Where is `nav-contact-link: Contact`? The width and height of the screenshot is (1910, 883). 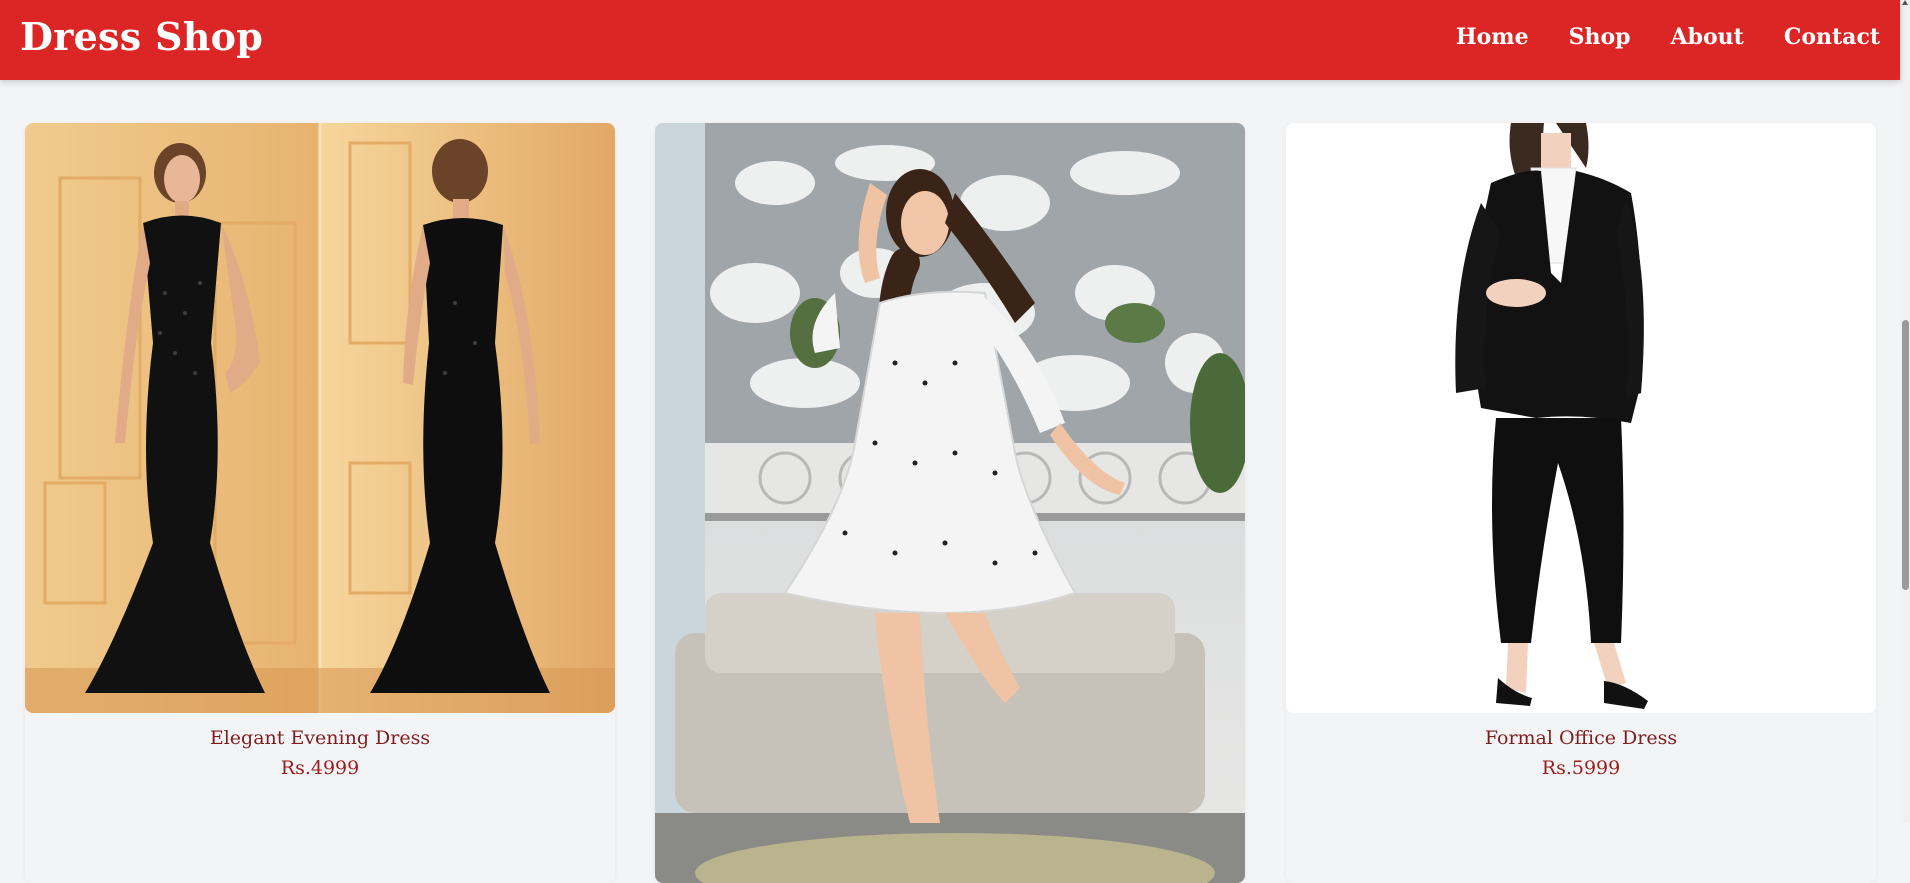 nav-contact-link: Contact is located at coordinates (1832, 37).